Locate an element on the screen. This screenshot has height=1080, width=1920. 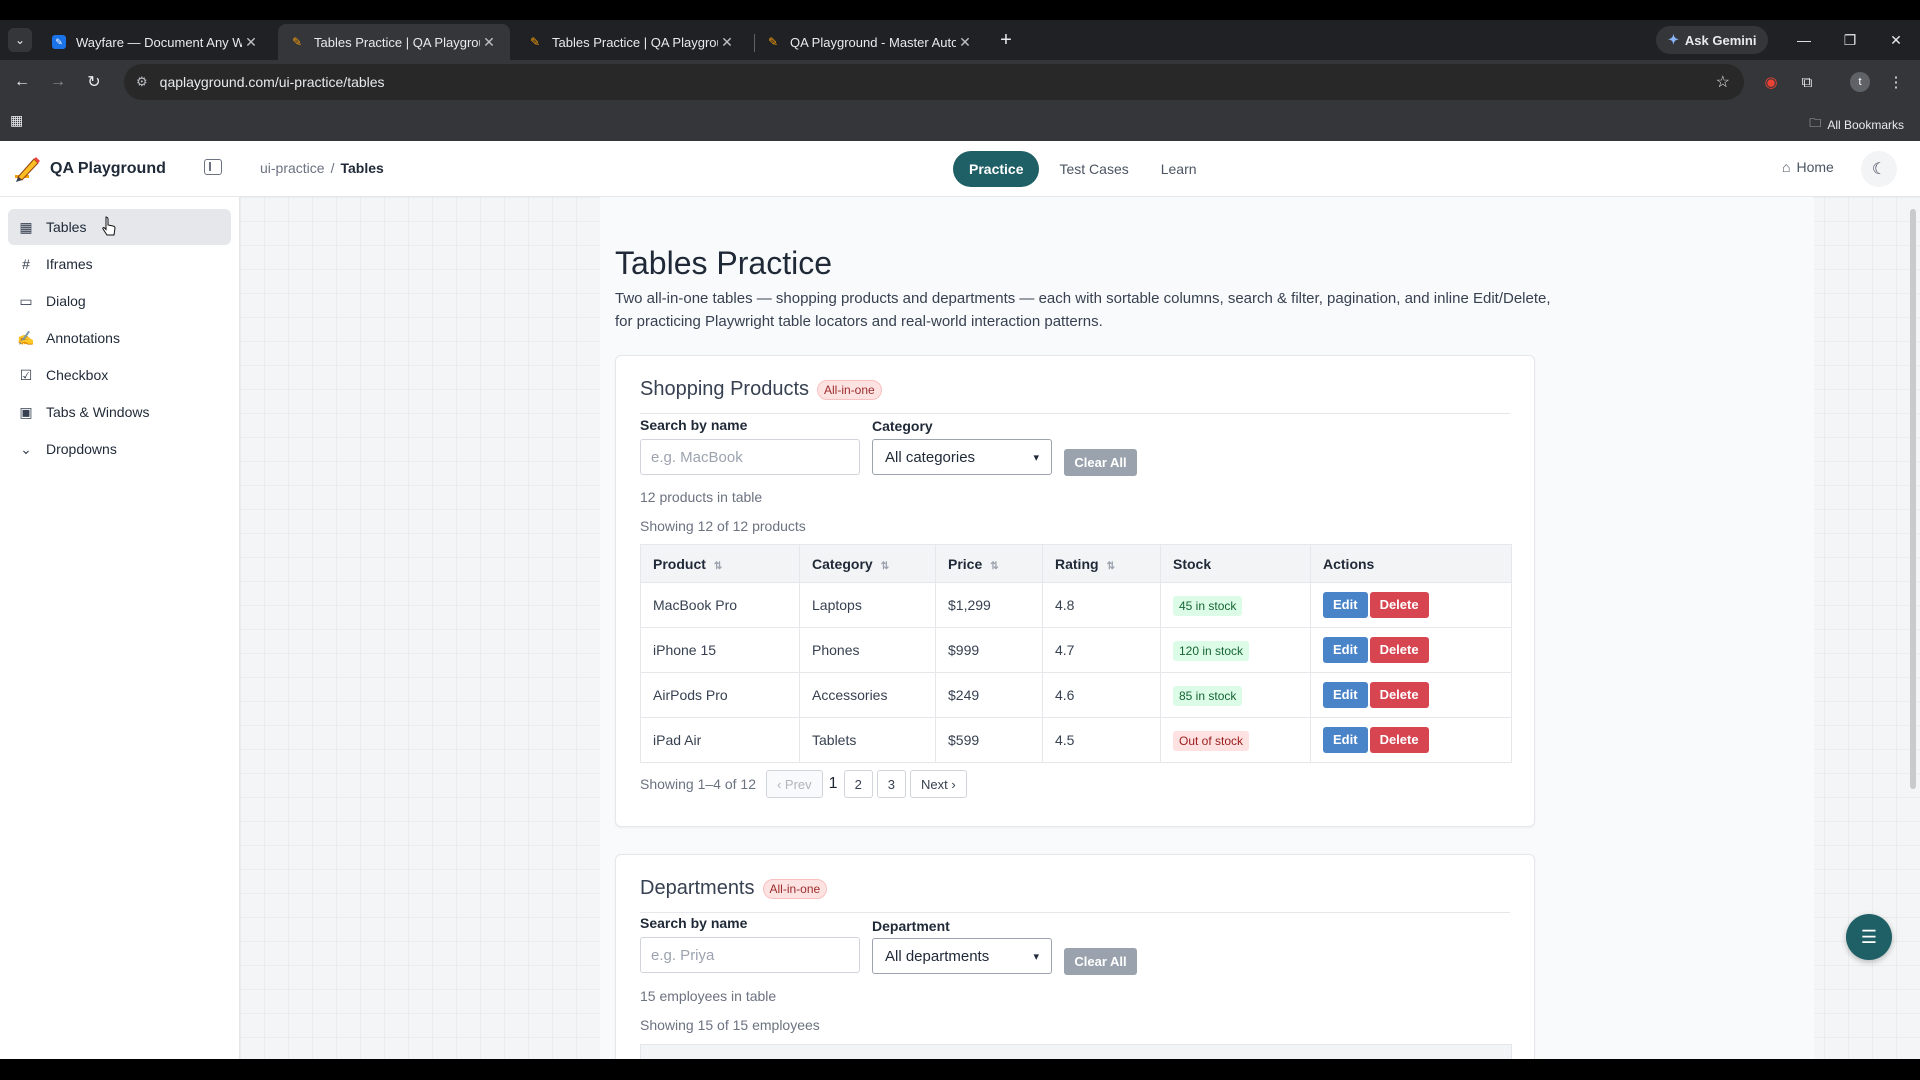
pencil-icon: ✎ is located at coordinates (297, 42).